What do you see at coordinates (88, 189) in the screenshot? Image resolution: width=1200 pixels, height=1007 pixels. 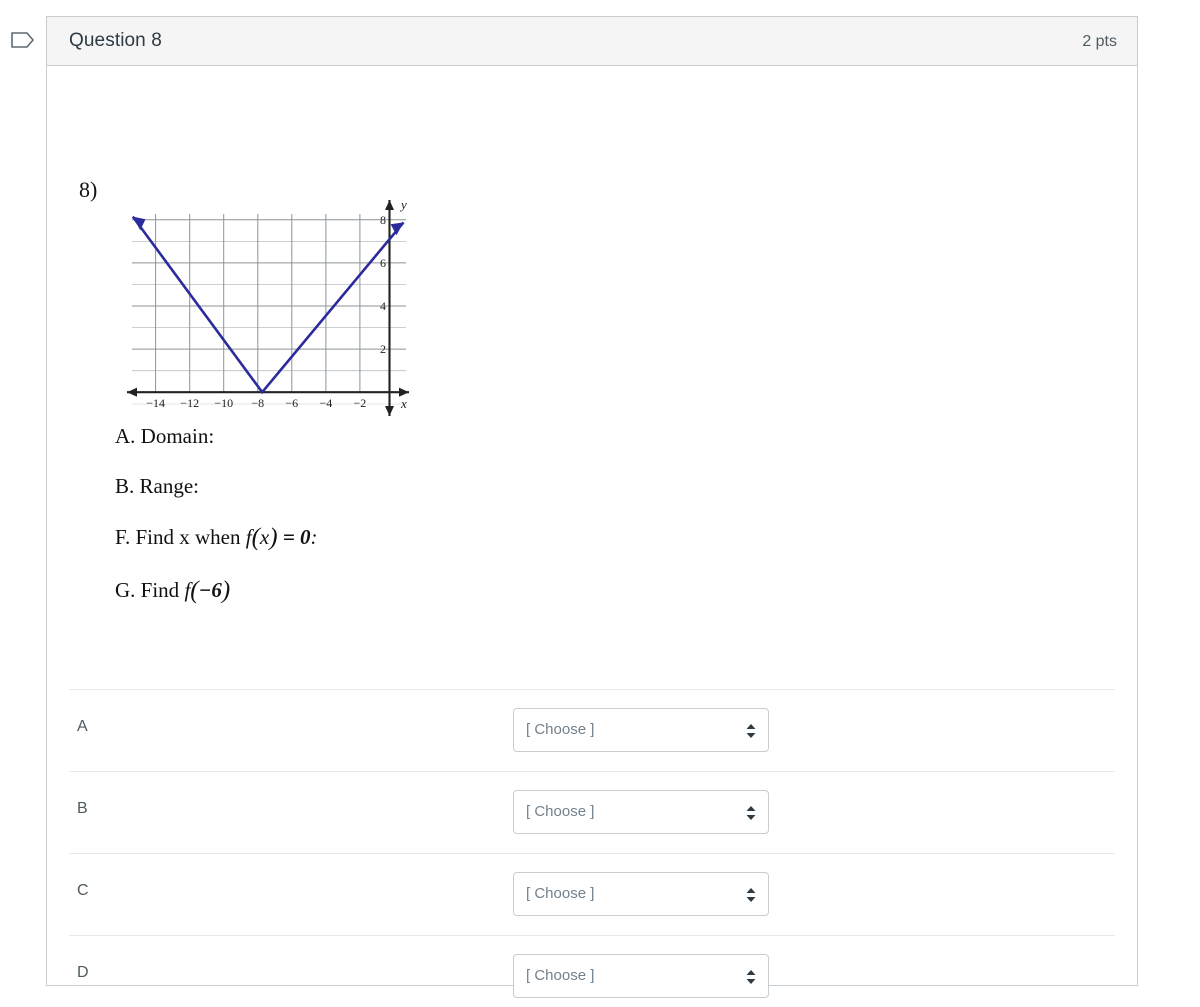 I see `problem-number: 8)` at bounding box center [88, 189].